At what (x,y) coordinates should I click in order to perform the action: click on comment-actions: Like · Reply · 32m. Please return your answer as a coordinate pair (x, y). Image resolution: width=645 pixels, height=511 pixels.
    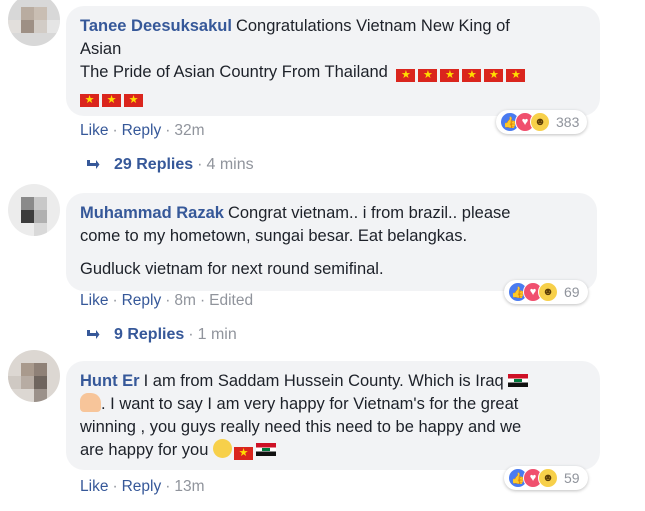
    Looking at the image, I should click on (142, 131).